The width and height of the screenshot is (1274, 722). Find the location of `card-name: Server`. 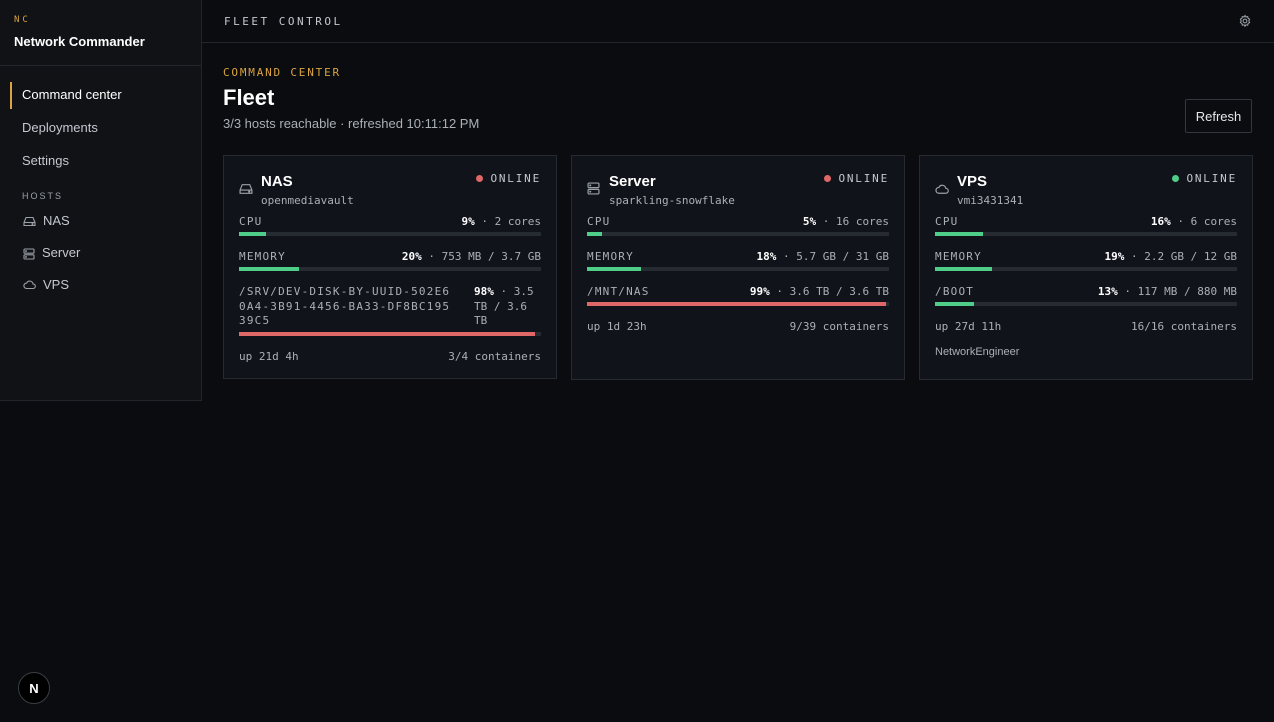

card-name: Server is located at coordinates (632, 181).